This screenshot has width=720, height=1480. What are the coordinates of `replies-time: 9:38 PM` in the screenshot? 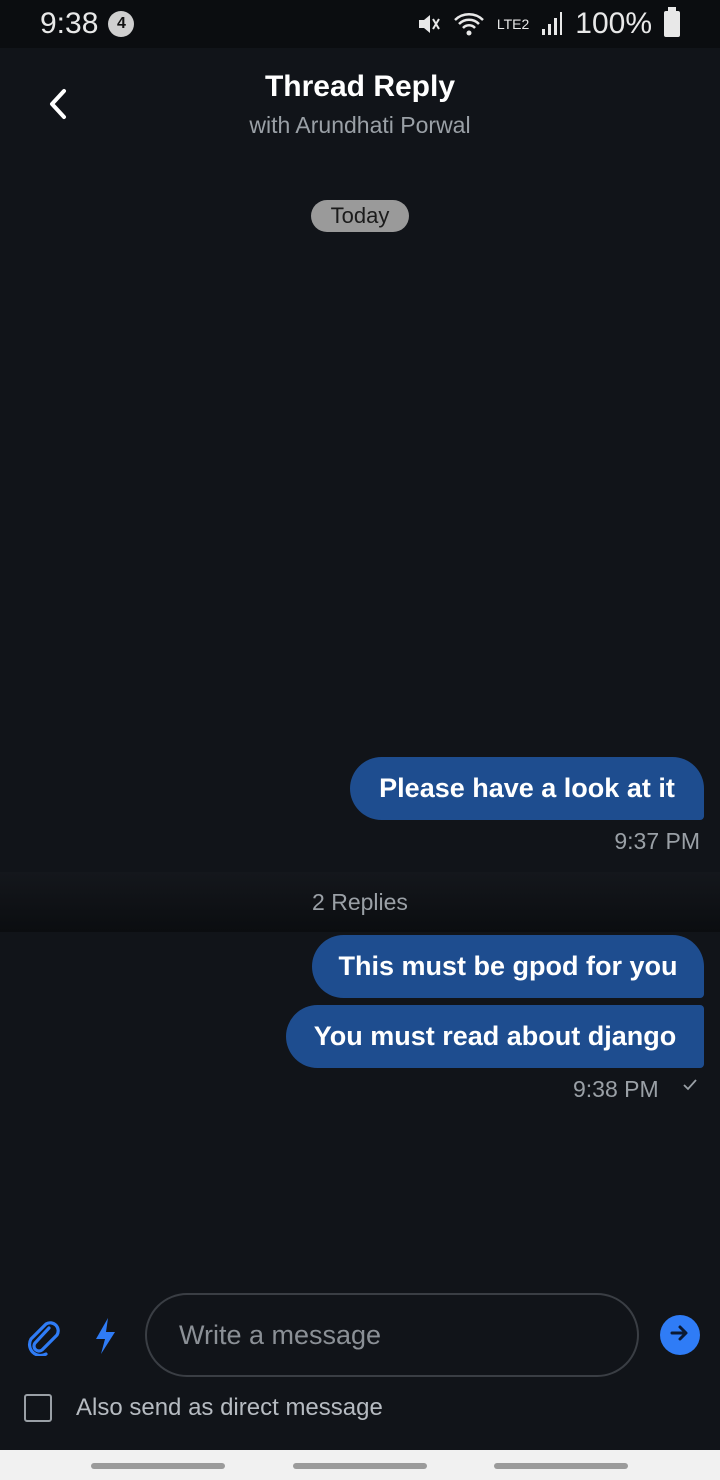 It's located at (616, 1089).